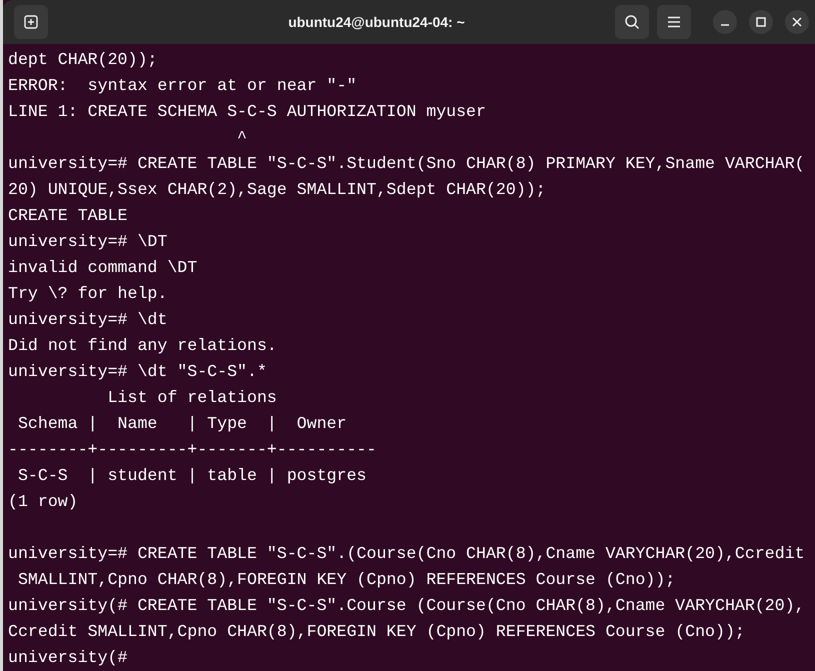 The image size is (815, 671). Describe the element at coordinates (68, 657) in the screenshot. I see `terminal-line: university(#` at that location.